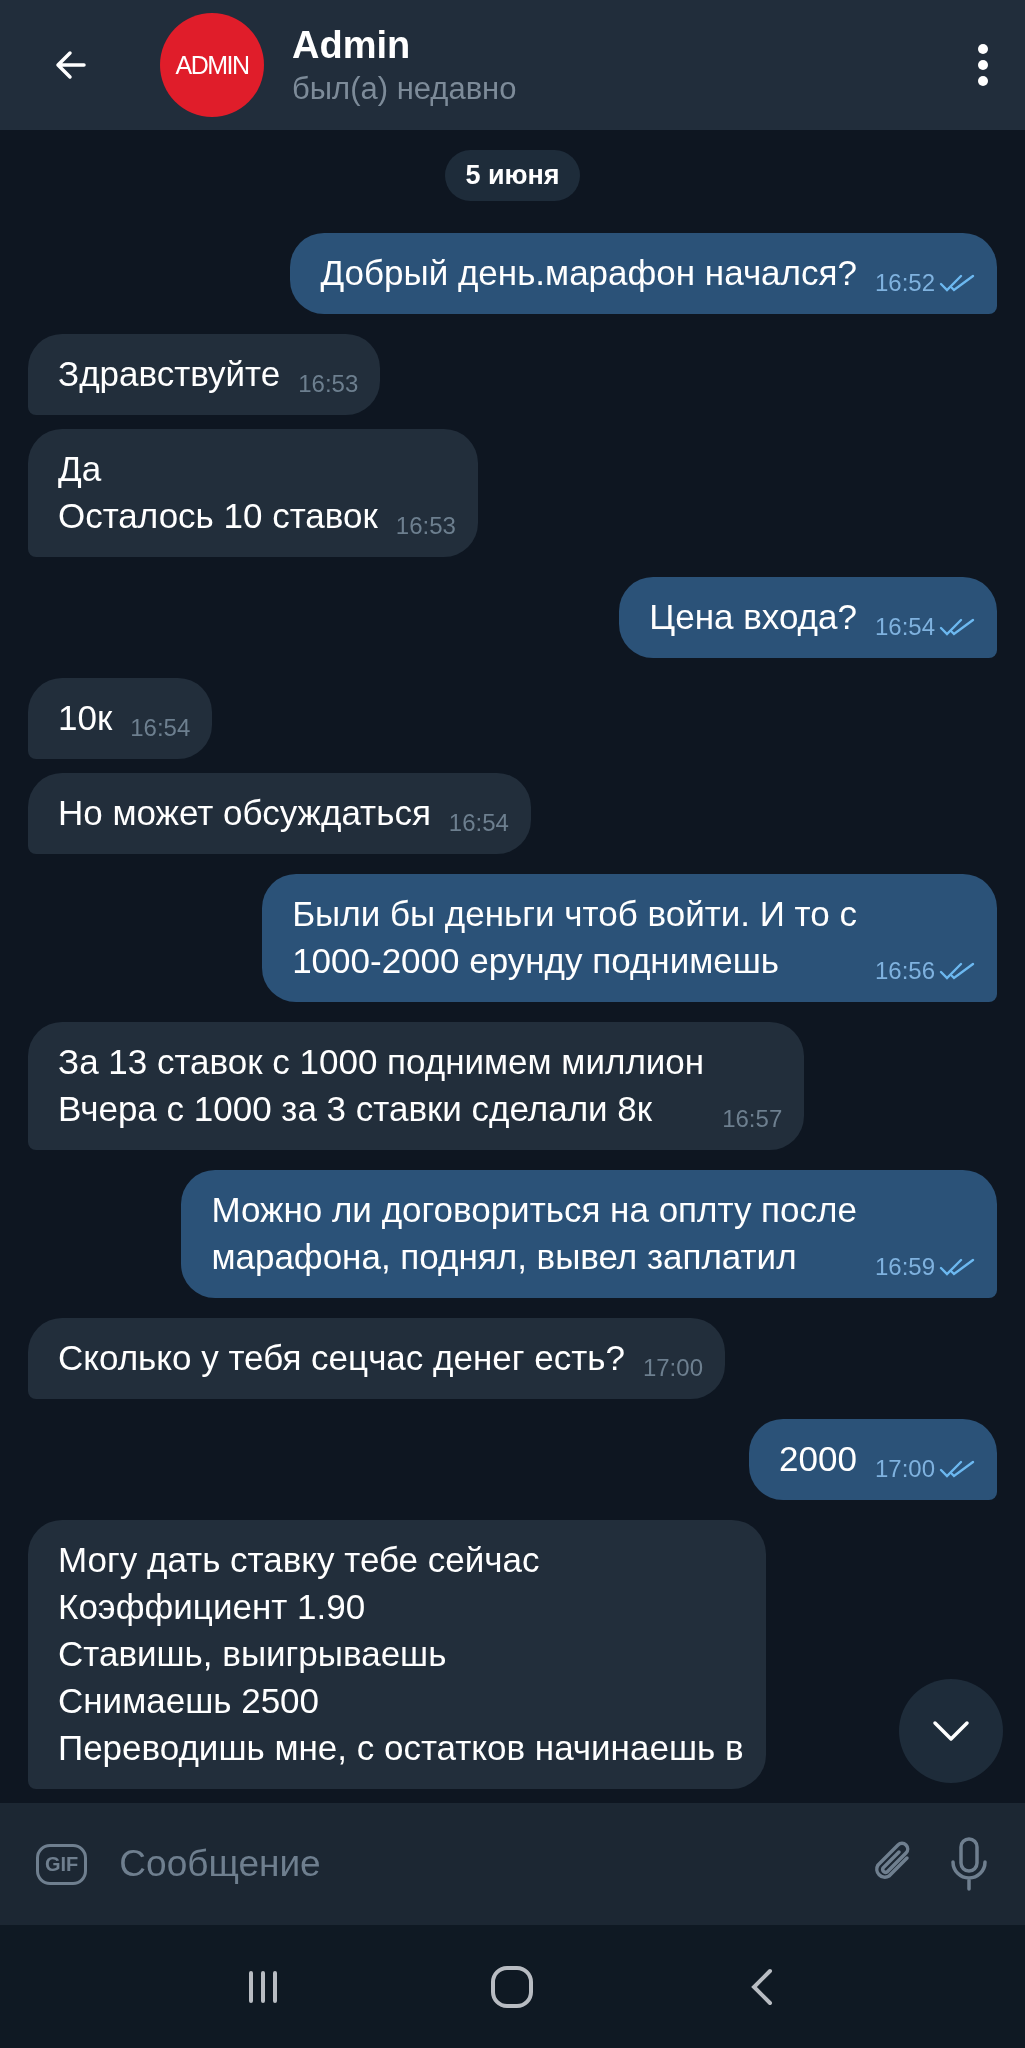 This screenshot has width=1025, height=2048. Describe the element at coordinates (588, 273) in the screenshot. I see `message-text: Добрый день.марафон начался?` at that location.